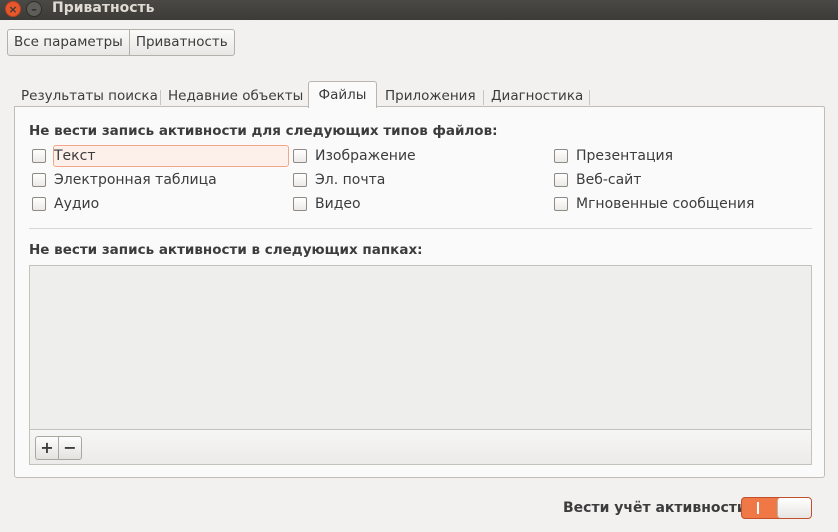 The width and height of the screenshot is (838, 532). What do you see at coordinates (561, 204) in the screenshot?
I see `checkbox-instant-messages` at bounding box center [561, 204].